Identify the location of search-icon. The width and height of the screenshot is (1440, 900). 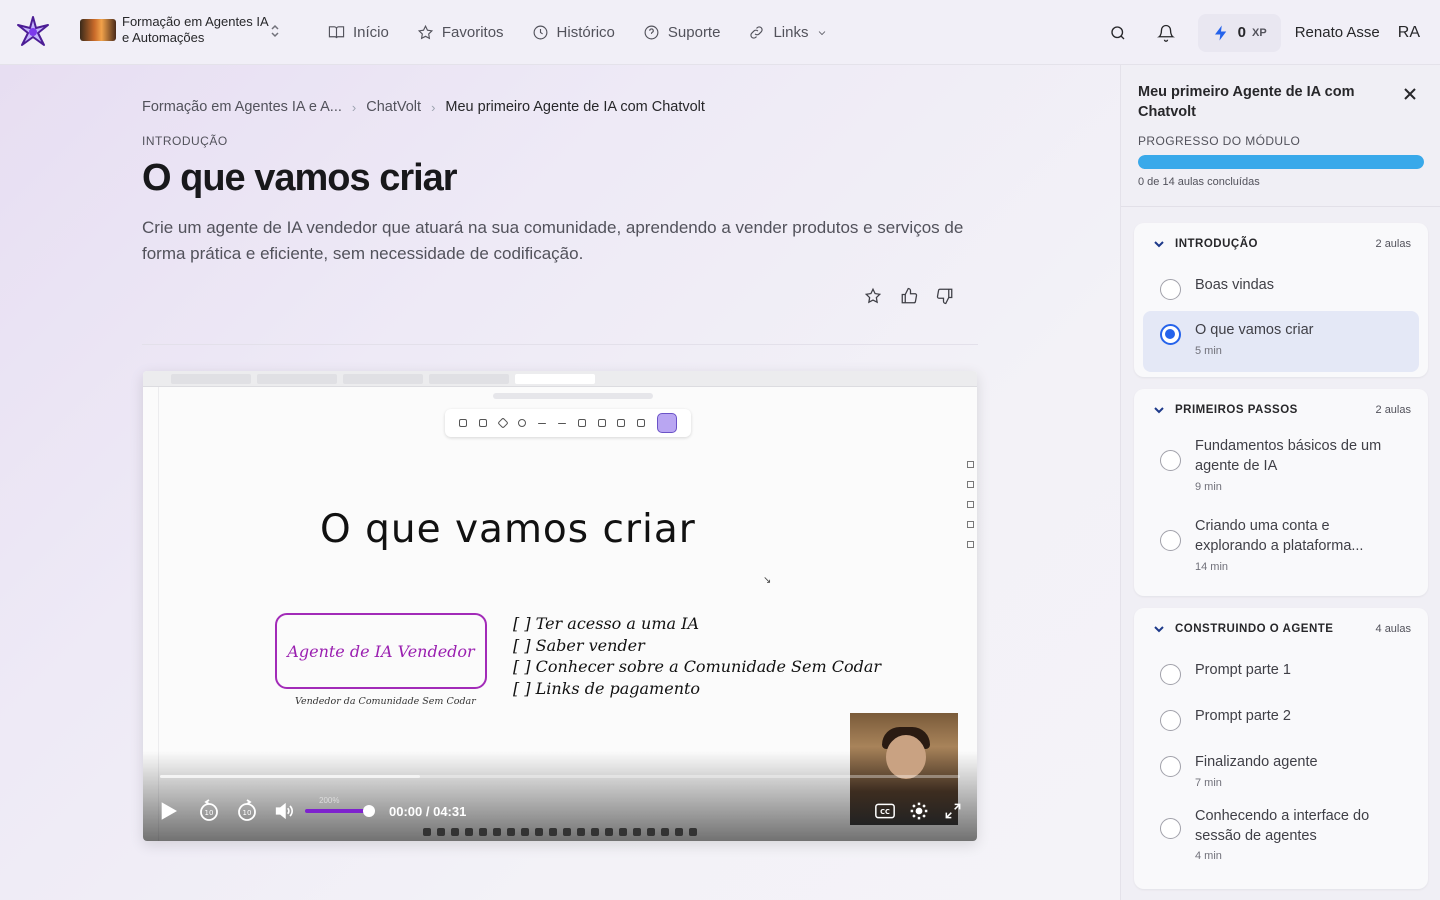
(1117, 32).